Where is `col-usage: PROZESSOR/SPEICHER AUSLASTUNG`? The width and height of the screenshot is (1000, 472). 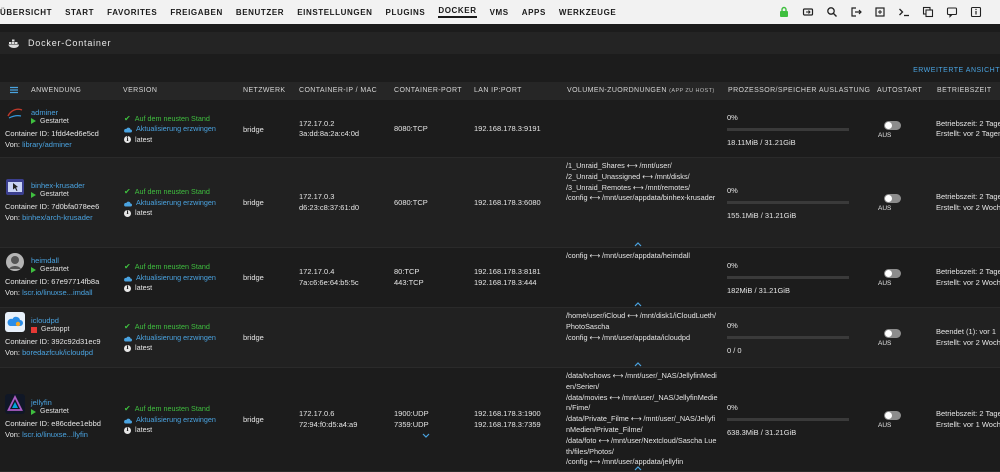
col-usage: PROZESSOR/SPEICHER AUSLASTUNG is located at coordinates (799, 90).